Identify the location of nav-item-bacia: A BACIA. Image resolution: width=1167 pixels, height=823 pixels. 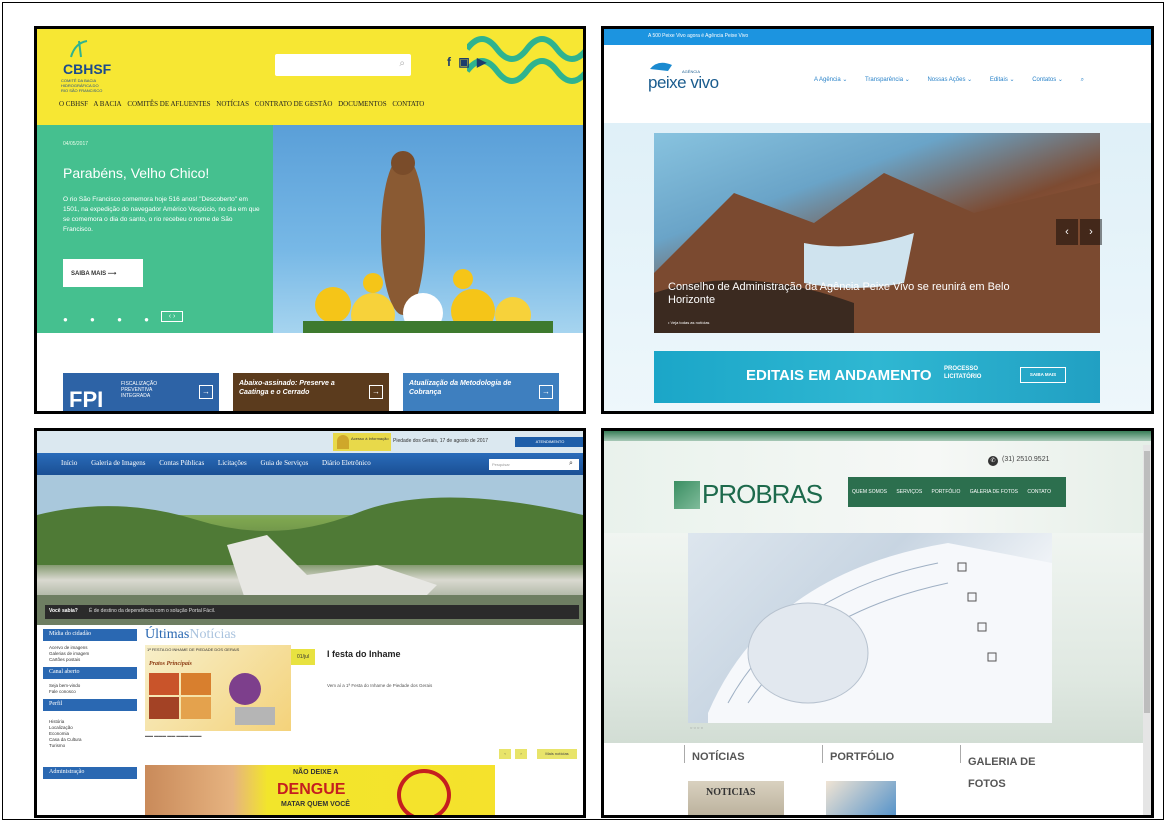
(107, 104).